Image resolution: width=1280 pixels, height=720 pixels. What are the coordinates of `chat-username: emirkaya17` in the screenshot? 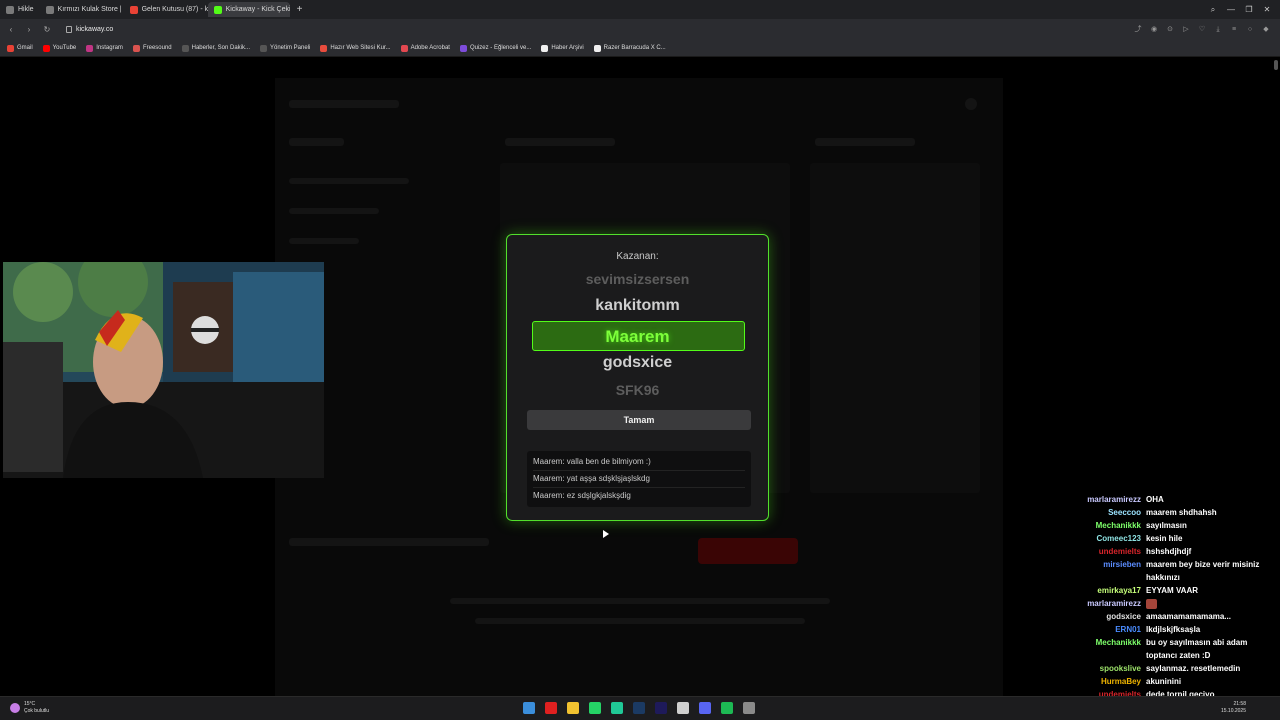 It's located at (1119, 590).